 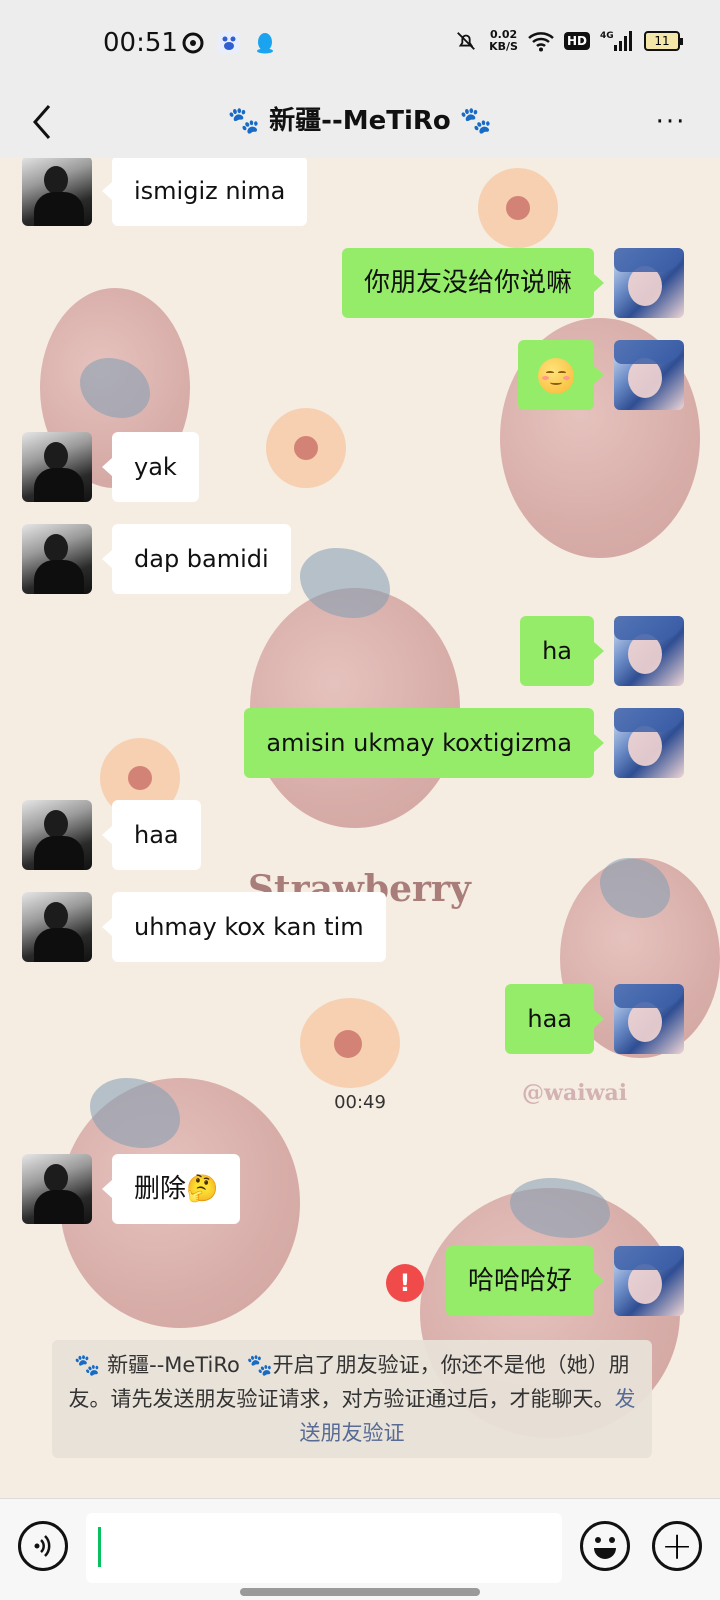 I want to click on battery-icon: 11, so click(x=663, y=41).